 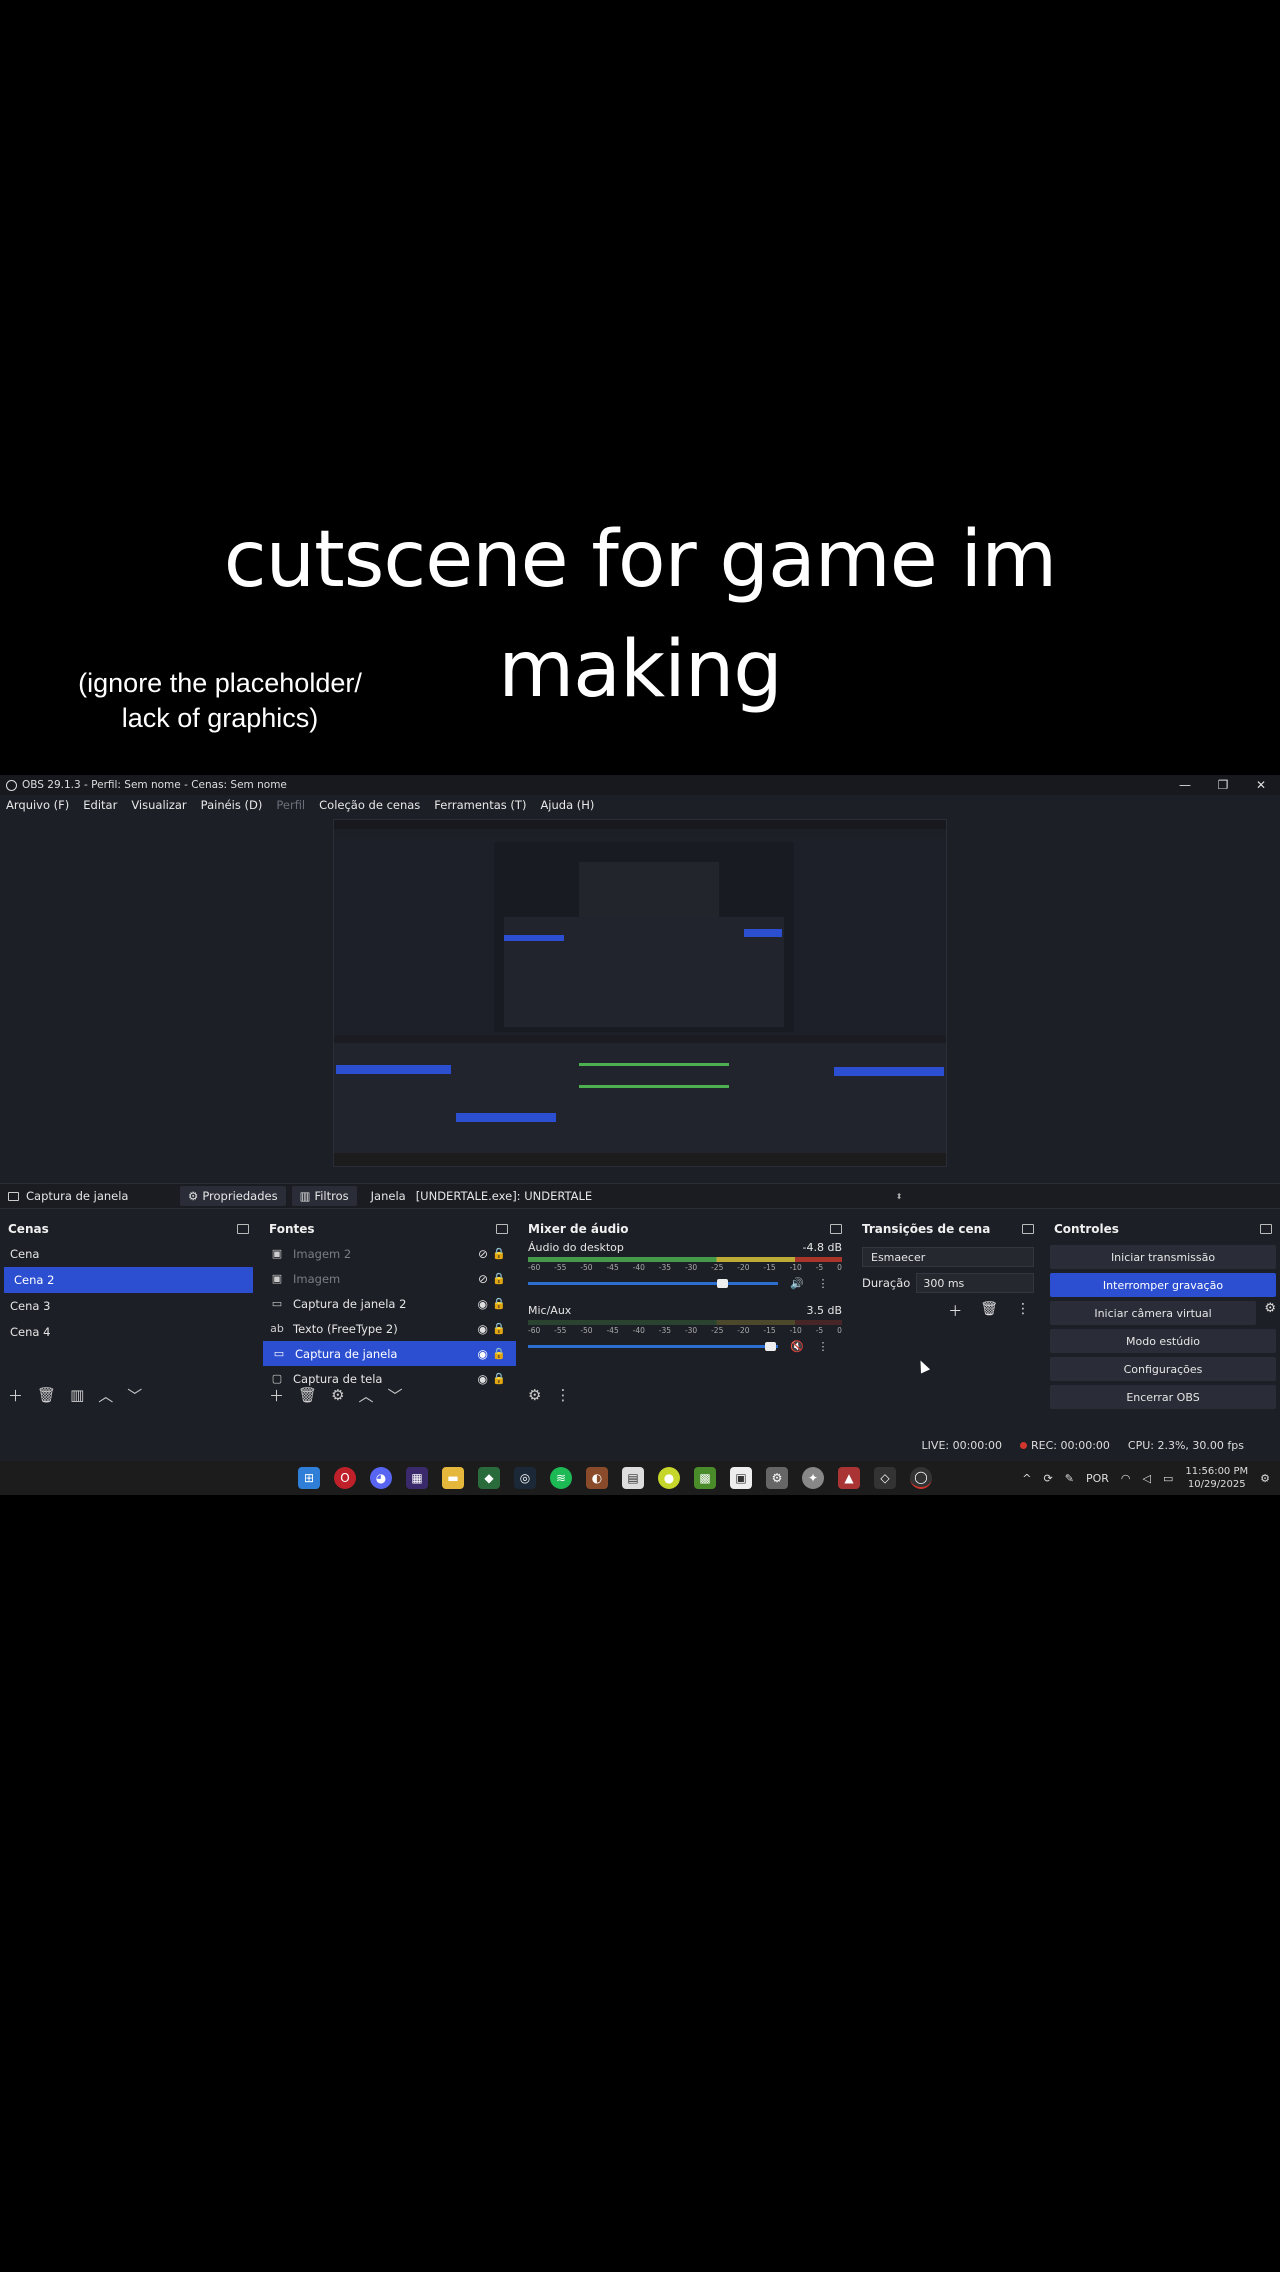 I want to click on chevron-up-icon: ^, so click(x=1026, y=1478).